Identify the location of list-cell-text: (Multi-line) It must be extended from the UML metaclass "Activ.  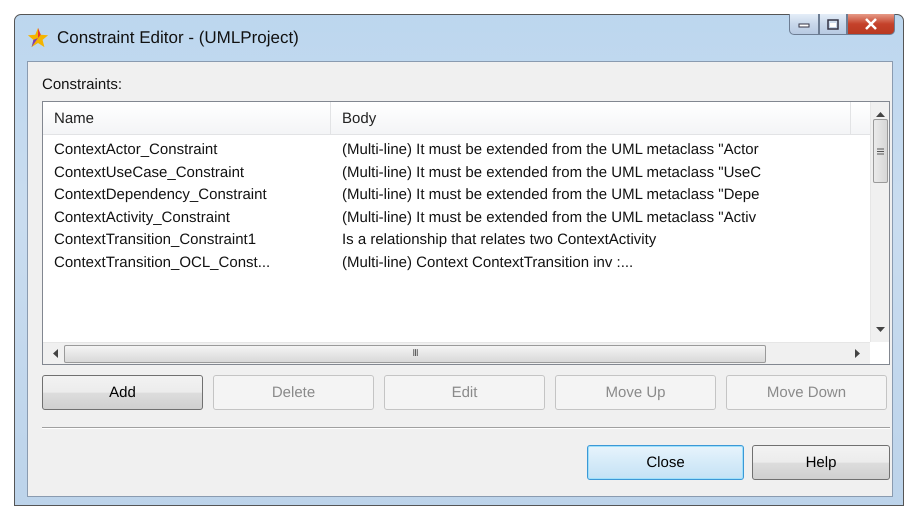
(549, 218).